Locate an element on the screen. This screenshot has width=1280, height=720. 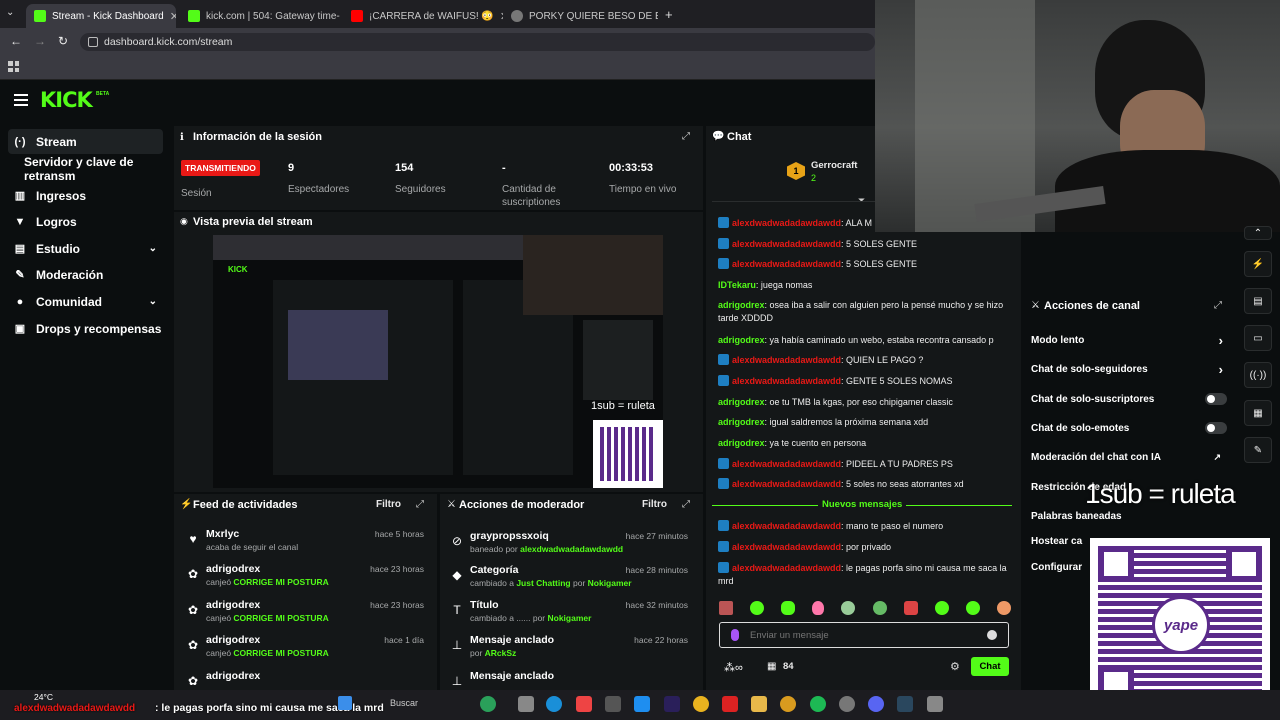
weather-widget: 24°C is located at coordinates (43, 697).